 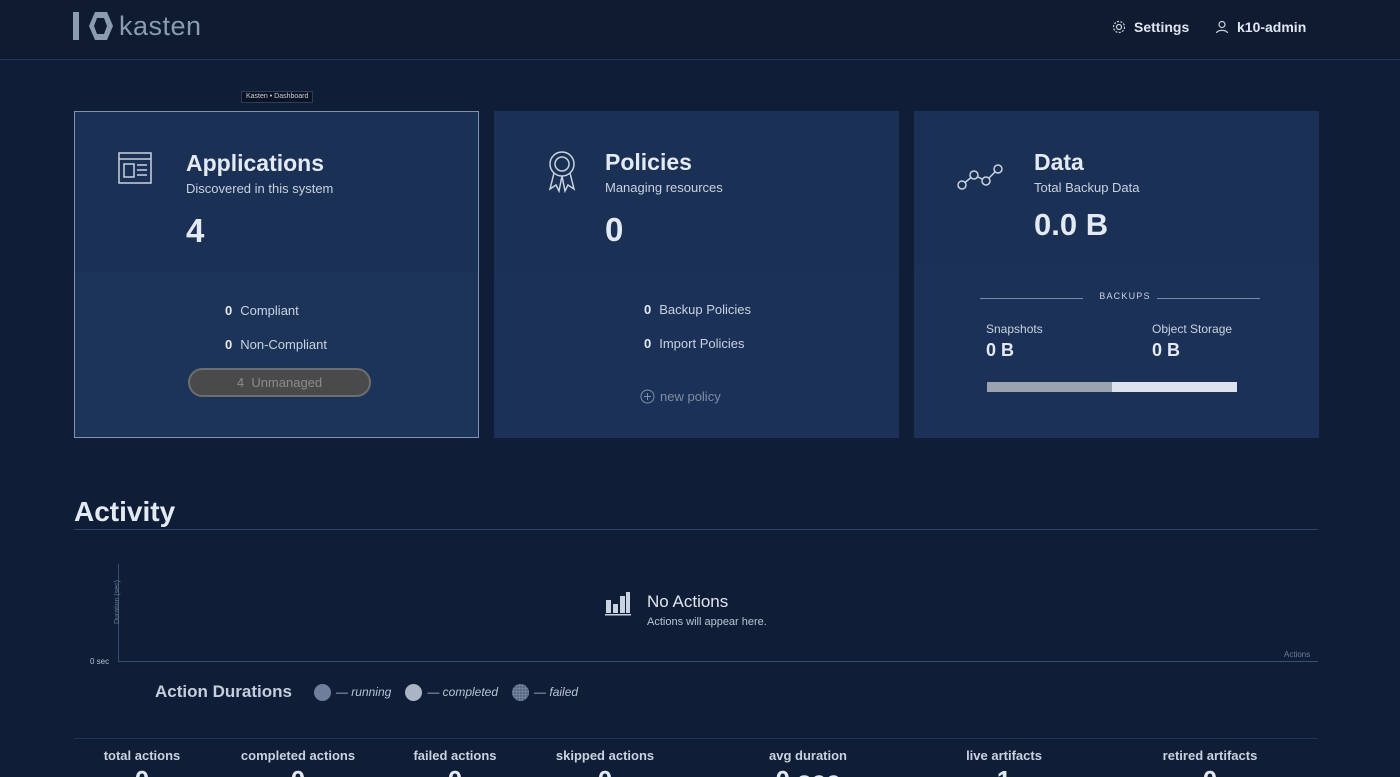 What do you see at coordinates (1210, 755) in the screenshot?
I see `summary-label: retired artifacts` at bounding box center [1210, 755].